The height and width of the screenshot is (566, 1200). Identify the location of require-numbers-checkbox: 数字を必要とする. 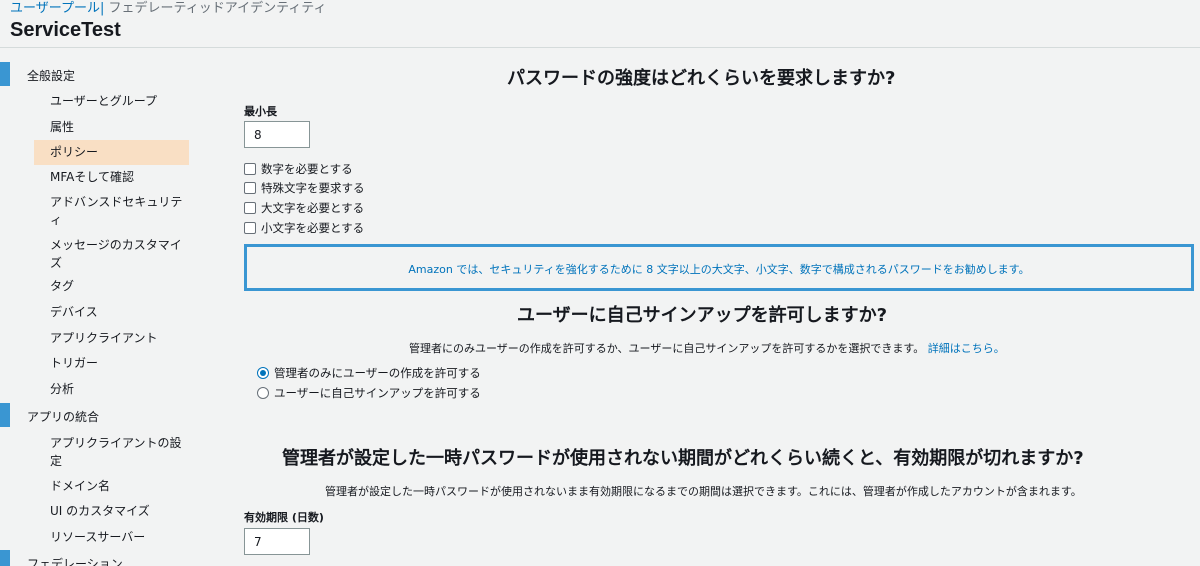
(298, 169).